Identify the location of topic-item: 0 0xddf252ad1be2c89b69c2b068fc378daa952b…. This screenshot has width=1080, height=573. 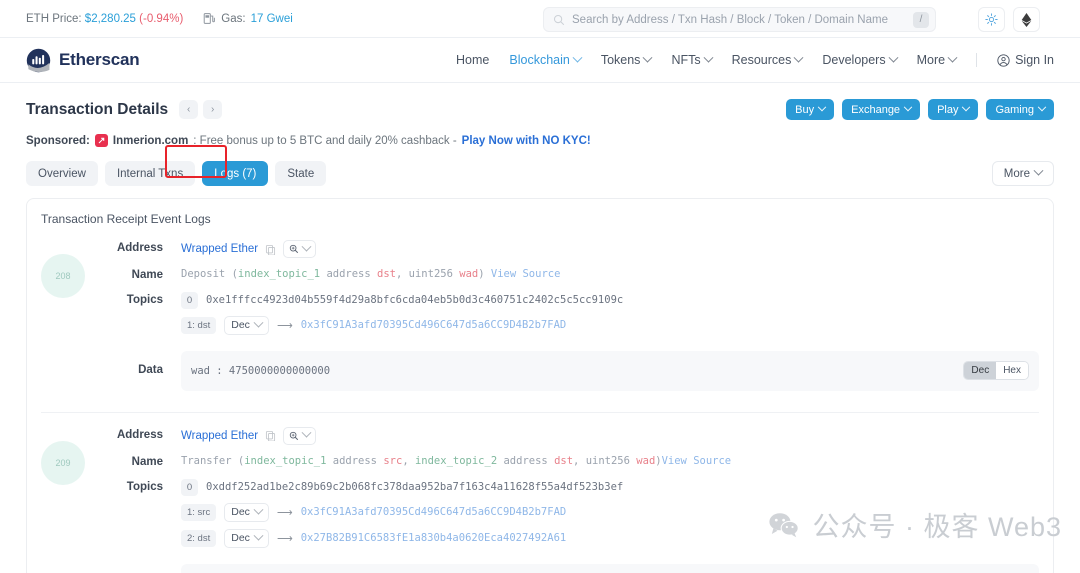
(610, 487).